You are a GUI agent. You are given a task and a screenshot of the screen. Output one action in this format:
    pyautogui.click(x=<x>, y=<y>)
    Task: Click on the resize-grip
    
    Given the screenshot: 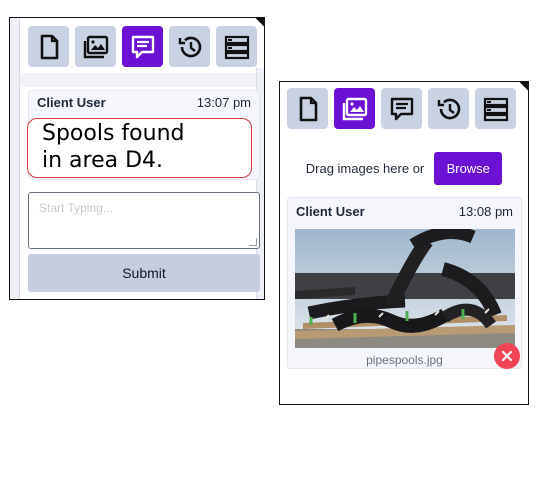 What is the action you would take?
    pyautogui.click(x=253, y=242)
    